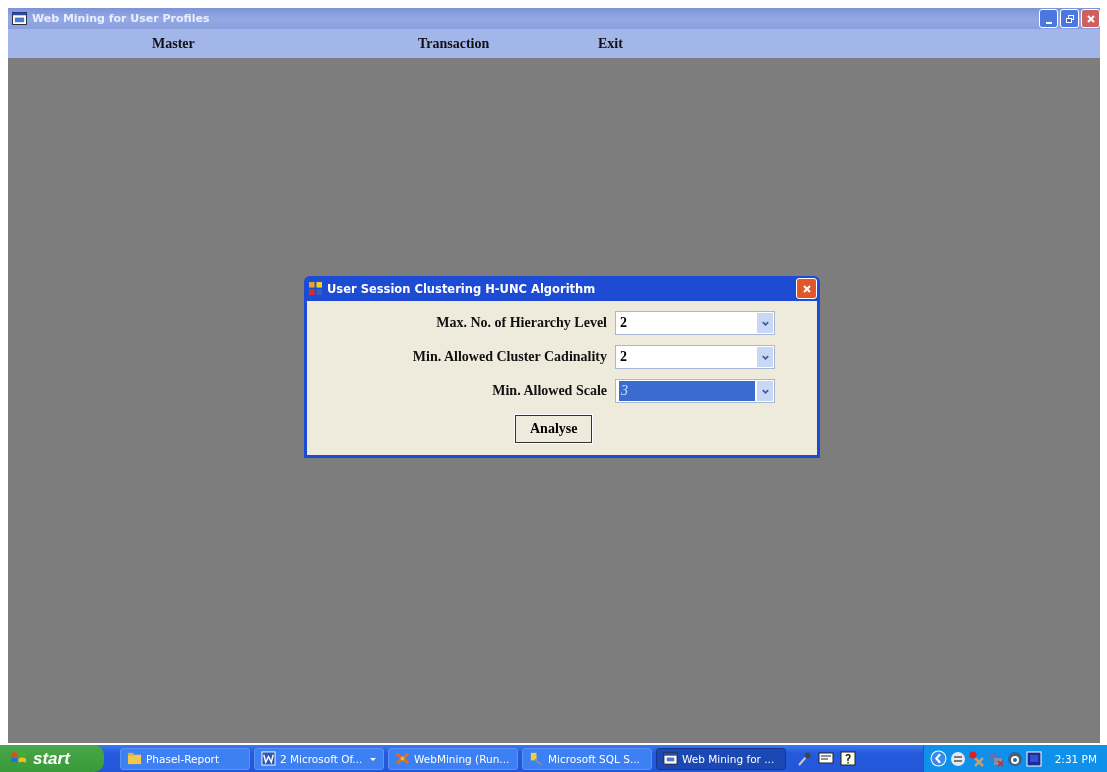 This screenshot has width=1107, height=772. Describe the element at coordinates (549, 391) in the screenshot. I see `field-label: Min. Allowed Scale` at that location.